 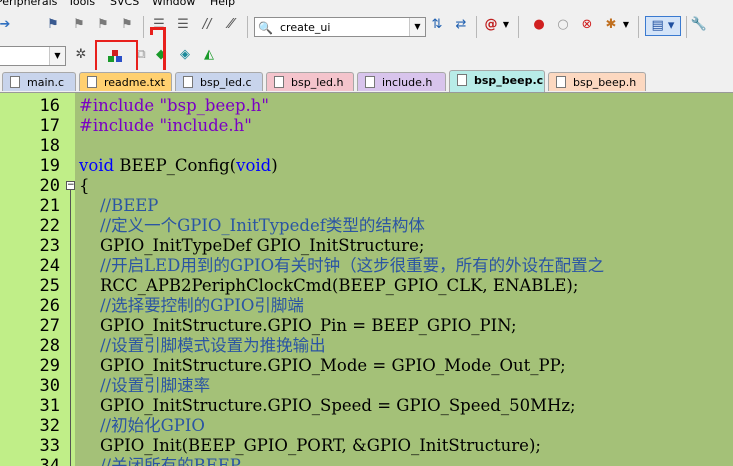 I want to click on line-number: 25, so click(x=49, y=286).